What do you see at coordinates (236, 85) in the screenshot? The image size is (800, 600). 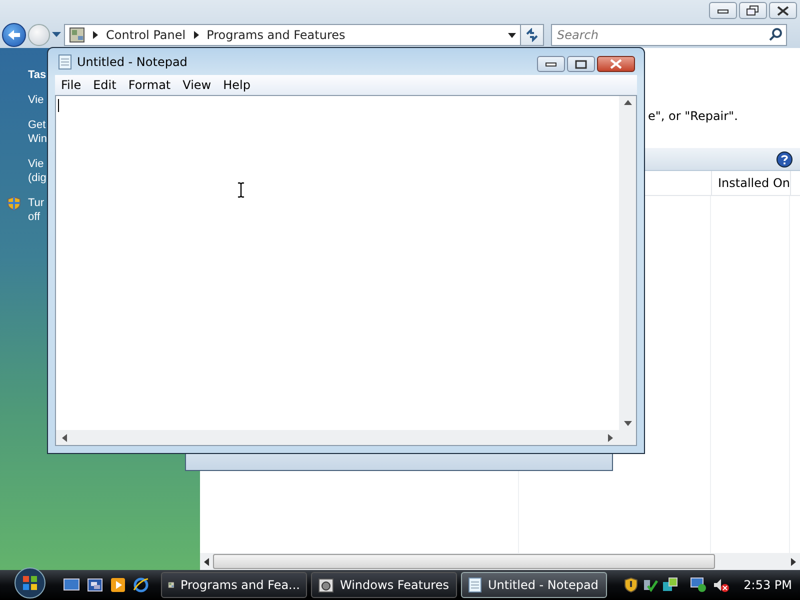 I see `menu-item: Help` at bounding box center [236, 85].